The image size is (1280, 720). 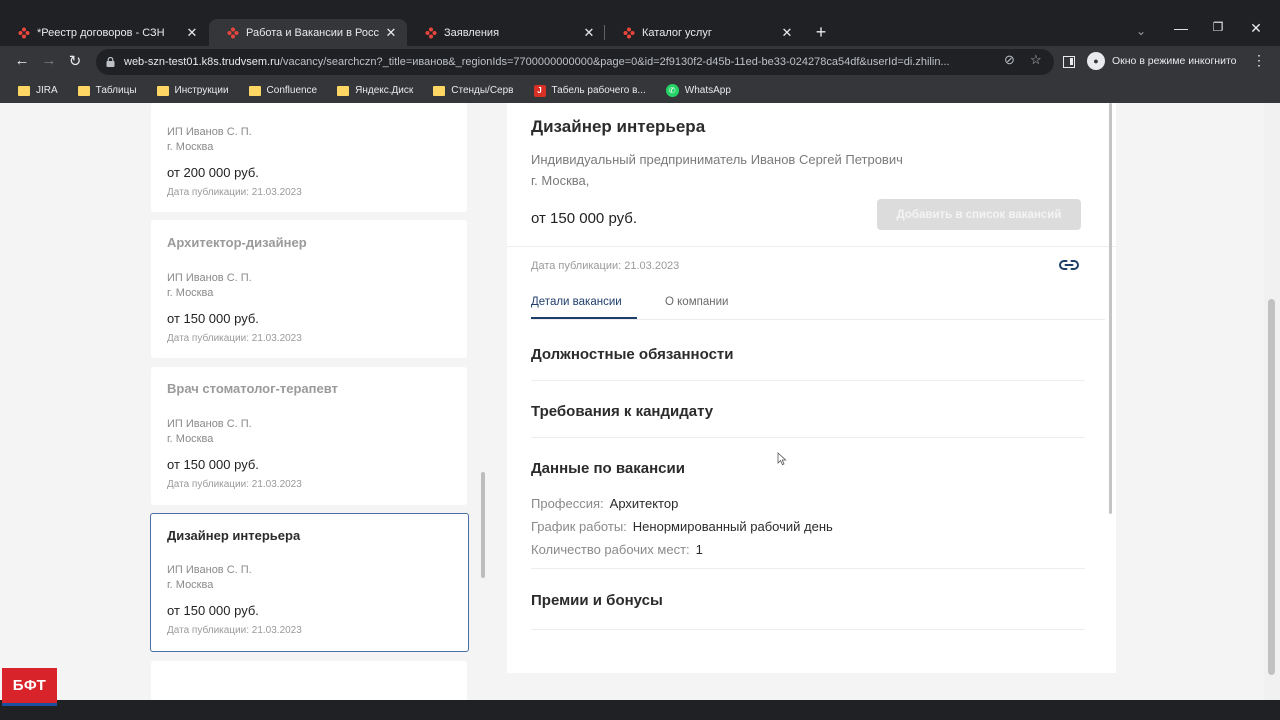 I want to click on bookmark-confluence: Confluence, so click(x=283, y=90).